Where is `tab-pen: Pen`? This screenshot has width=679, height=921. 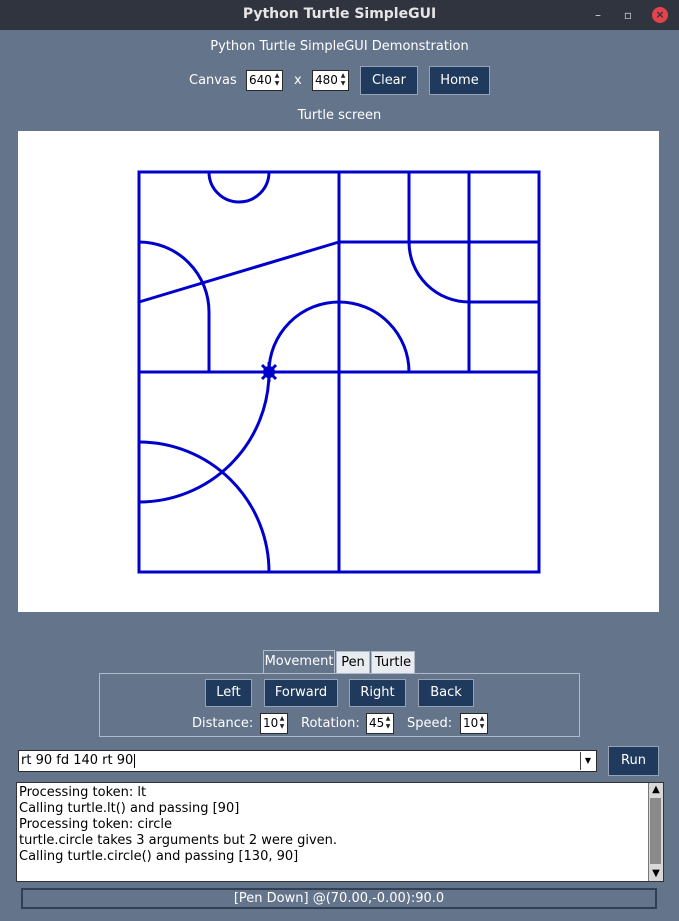
tab-pen: Pen is located at coordinates (353, 662).